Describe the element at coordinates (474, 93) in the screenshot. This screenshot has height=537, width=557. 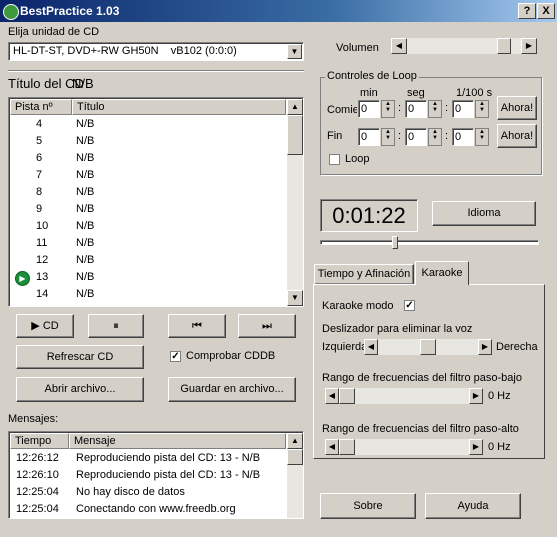
I see `cent-header: 1/100 s` at that location.